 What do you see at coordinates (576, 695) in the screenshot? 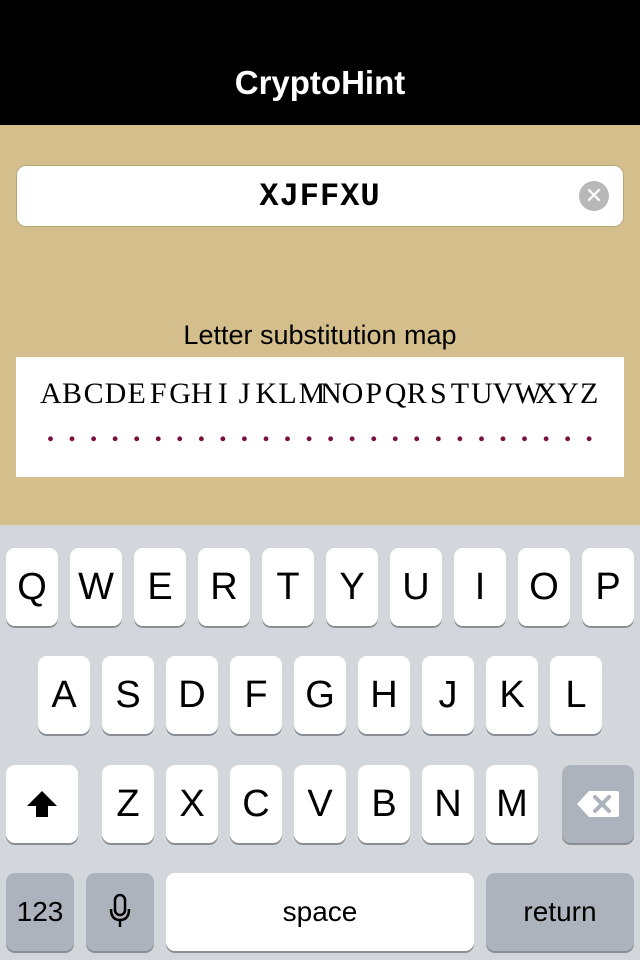
I see `key-l: L` at bounding box center [576, 695].